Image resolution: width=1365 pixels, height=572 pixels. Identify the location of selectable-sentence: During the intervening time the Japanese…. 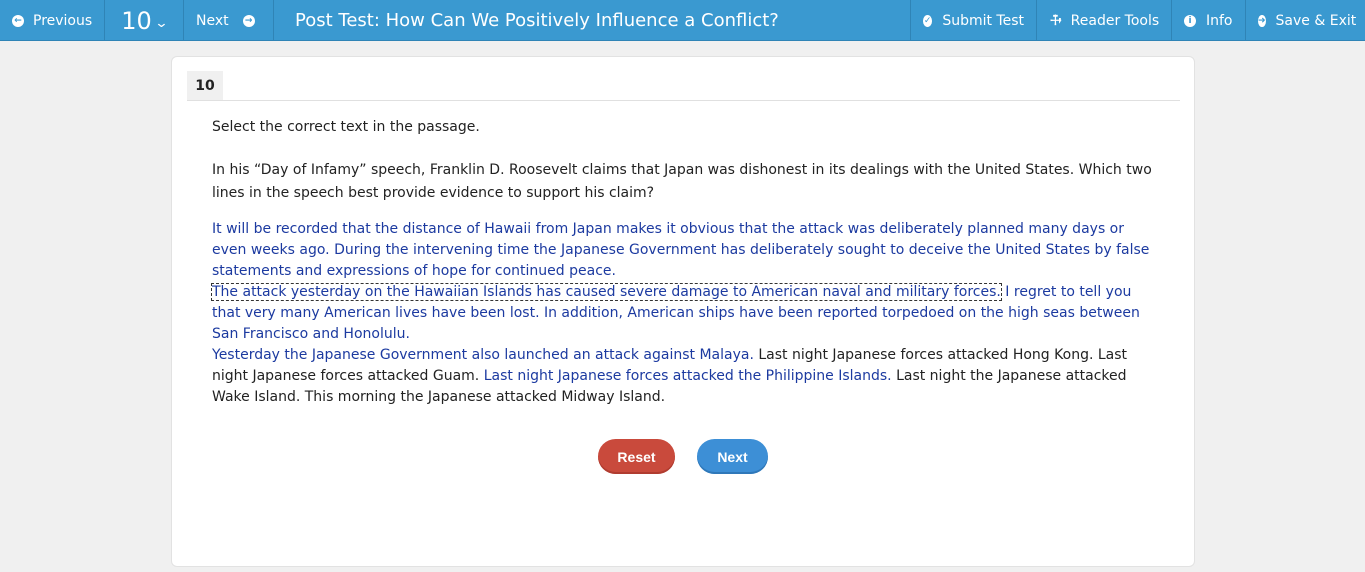
(680, 260).